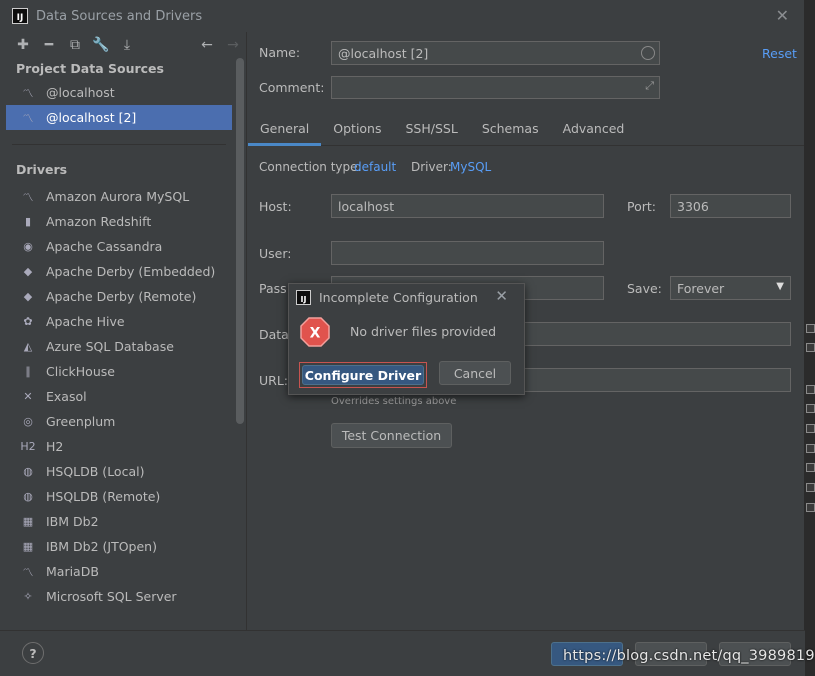 Image resolution: width=815 pixels, height=676 pixels. What do you see at coordinates (475, 373) in the screenshot?
I see `dialog-cancel-button: Cancel` at bounding box center [475, 373].